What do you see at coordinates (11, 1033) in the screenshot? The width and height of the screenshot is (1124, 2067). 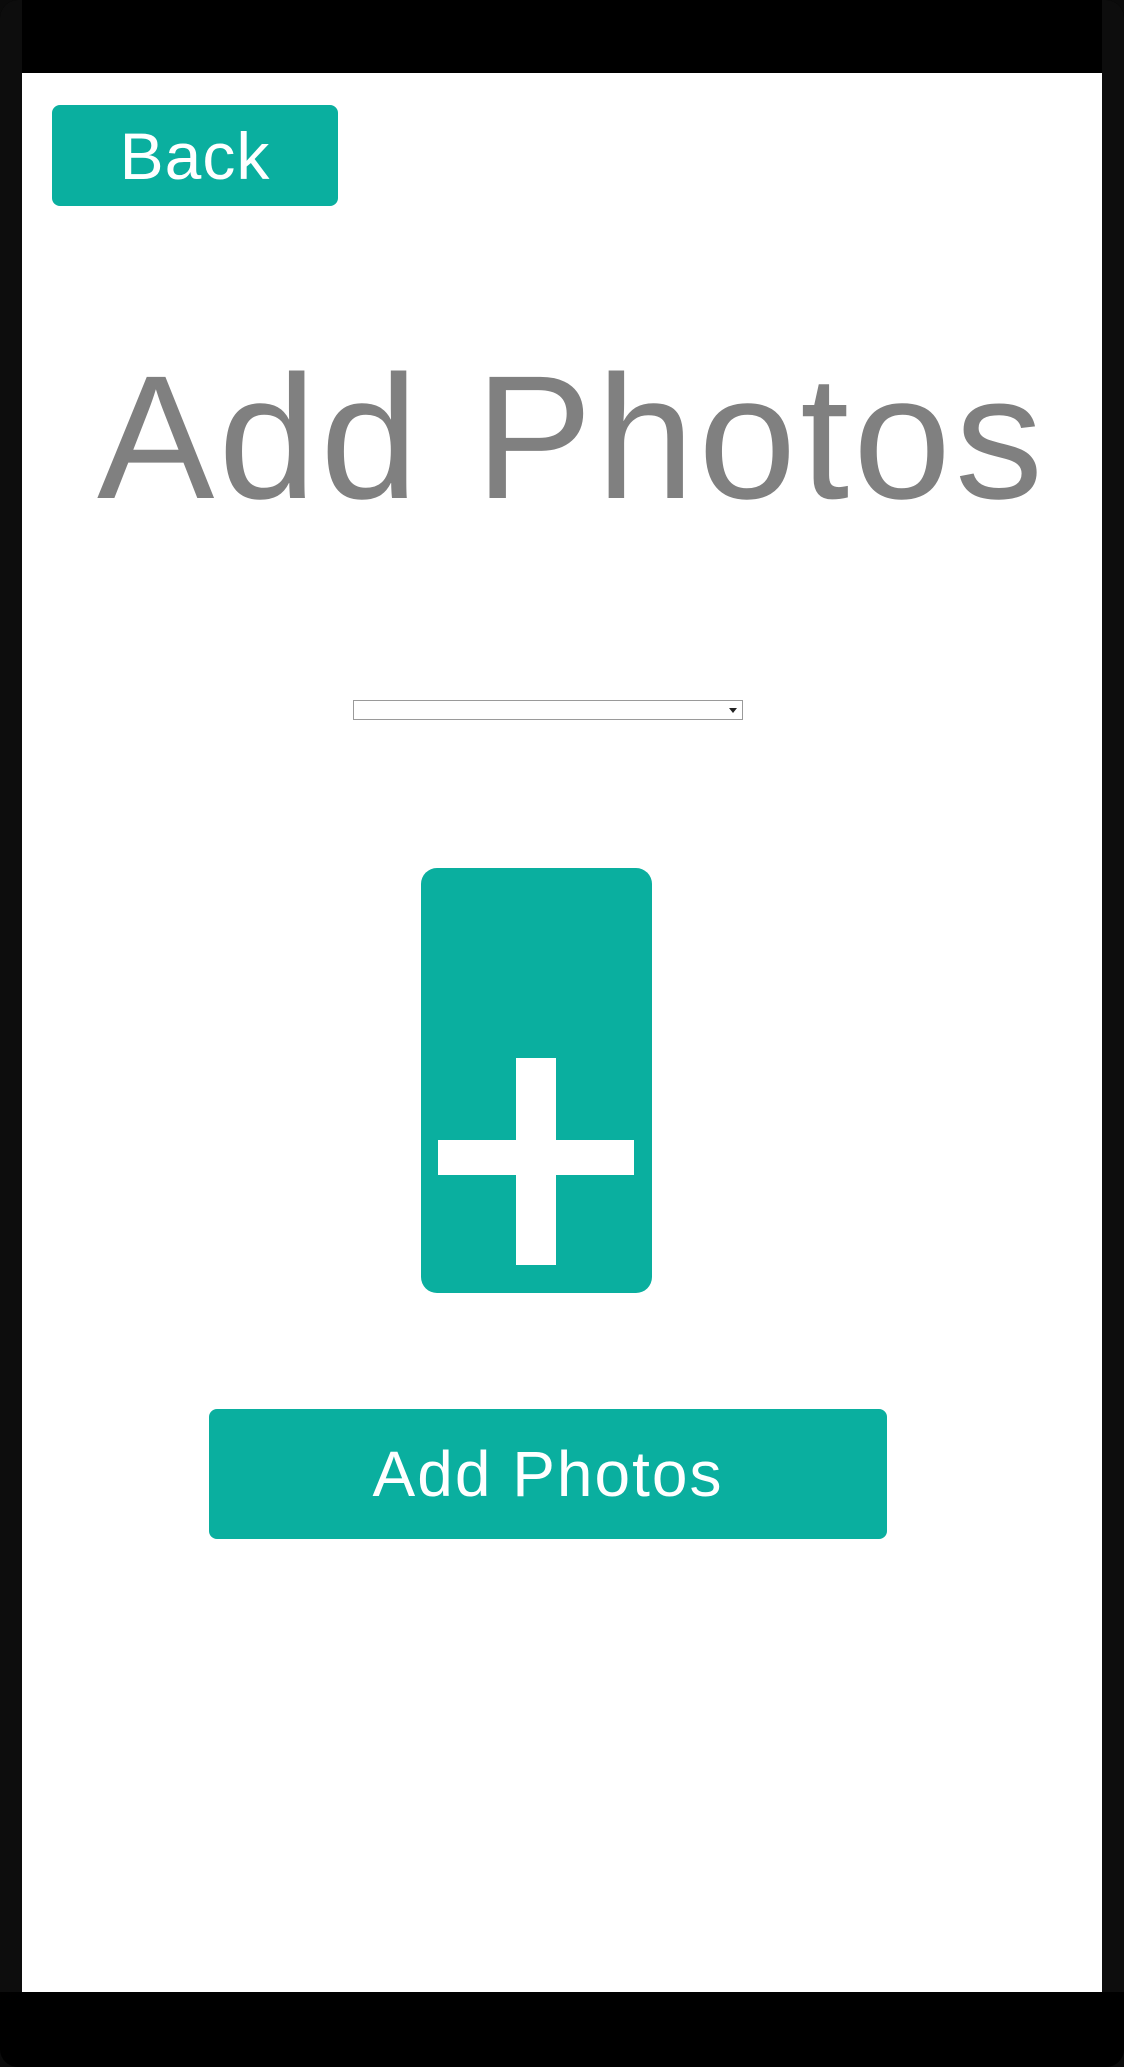 I see `device-left-edge` at bounding box center [11, 1033].